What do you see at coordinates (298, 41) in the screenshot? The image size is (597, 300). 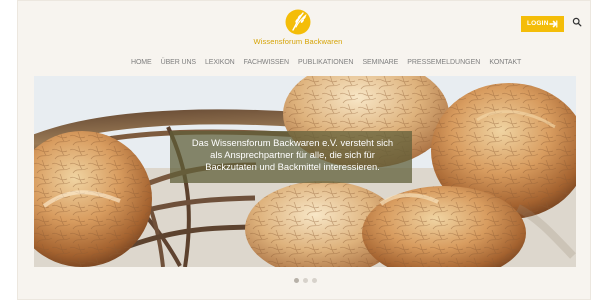 I see `logo-text: Wissensforum Backwaren` at bounding box center [298, 41].